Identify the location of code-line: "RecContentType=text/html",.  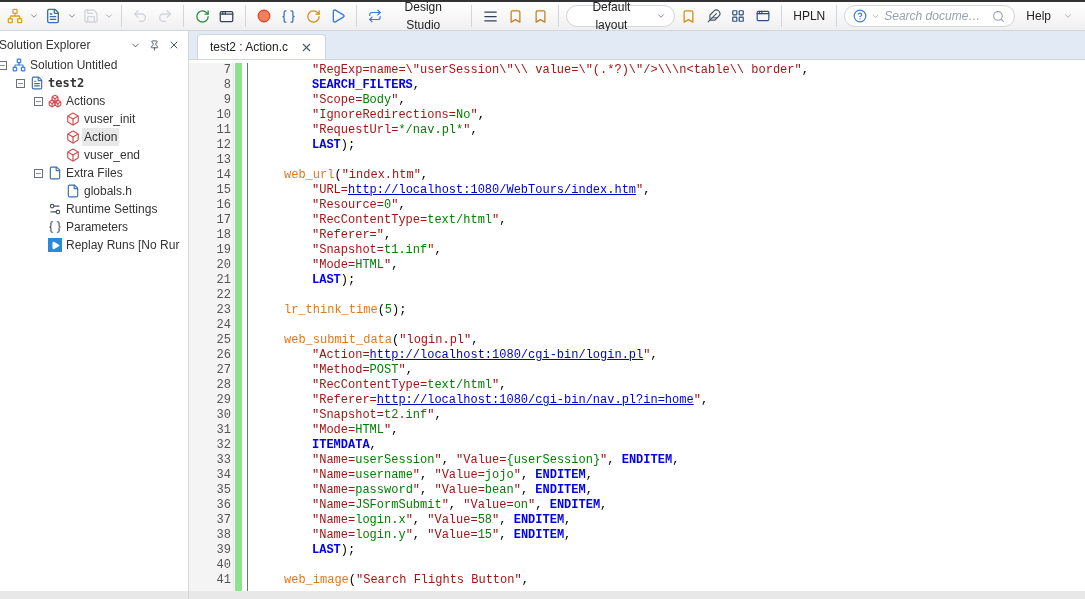
(409, 220).